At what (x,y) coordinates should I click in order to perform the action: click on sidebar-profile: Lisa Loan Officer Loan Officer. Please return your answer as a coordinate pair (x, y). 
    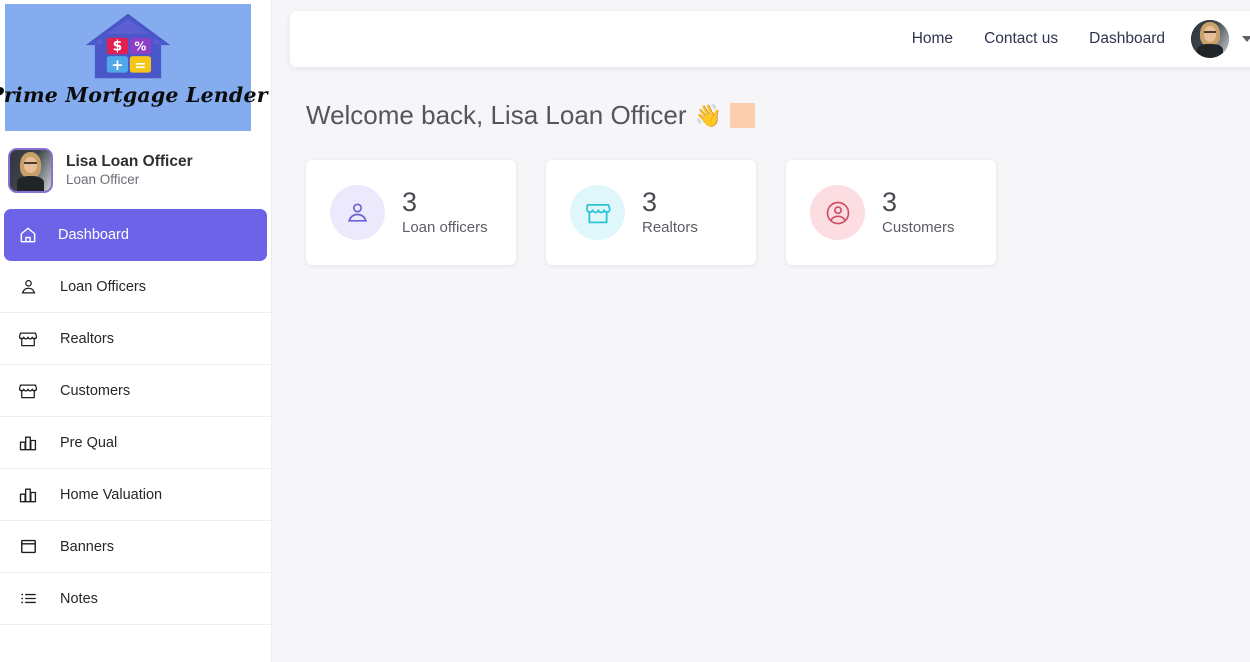
    Looking at the image, I should click on (135, 168).